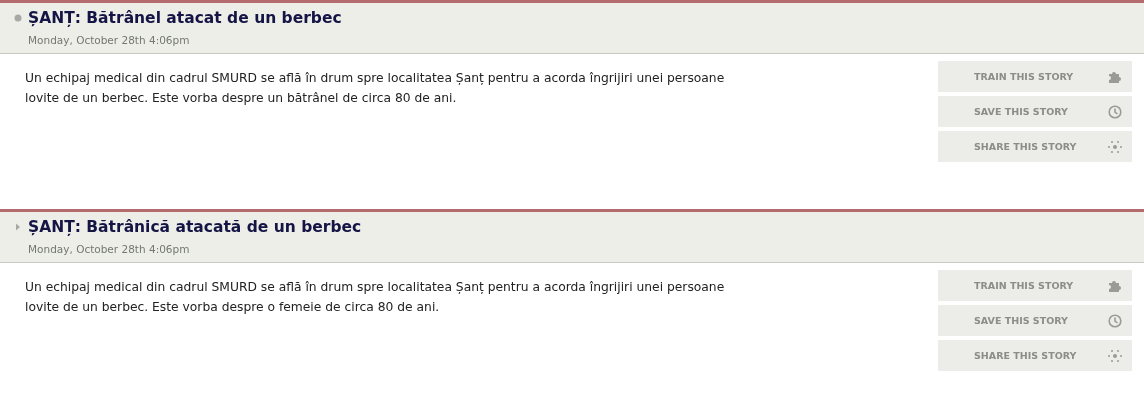  What do you see at coordinates (375, 297) in the screenshot?
I see `story-text: Un echipaj medical din cadrul SMURD se află în drum spre localitatea Șanț pentru a acorda îngrijiri unei persoane lovite de un berbec. Este vorba despre o femeie de circa 80 de ani.` at bounding box center [375, 297].